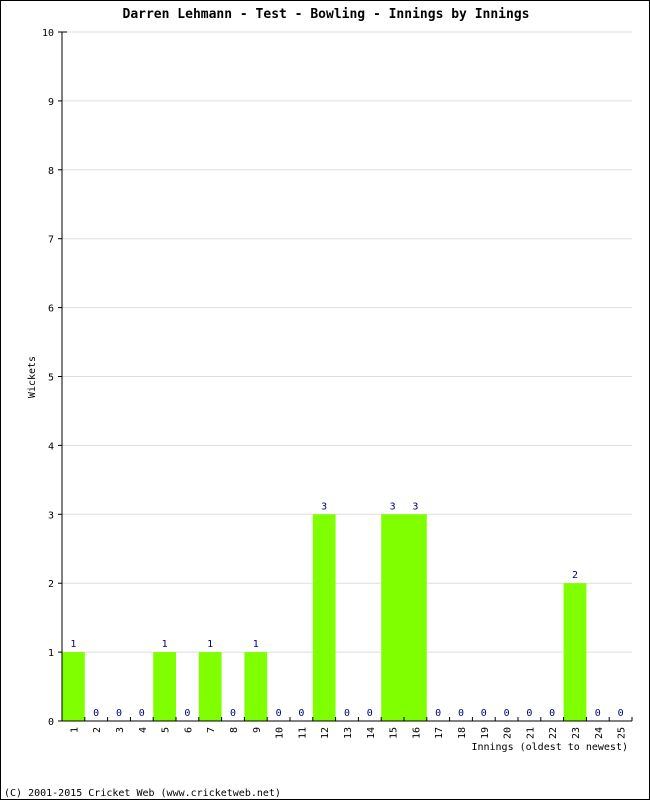 The width and height of the screenshot is (650, 800). What do you see at coordinates (51, 584) in the screenshot?
I see `y-tick-label: 2` at bounding box center [51, 584].